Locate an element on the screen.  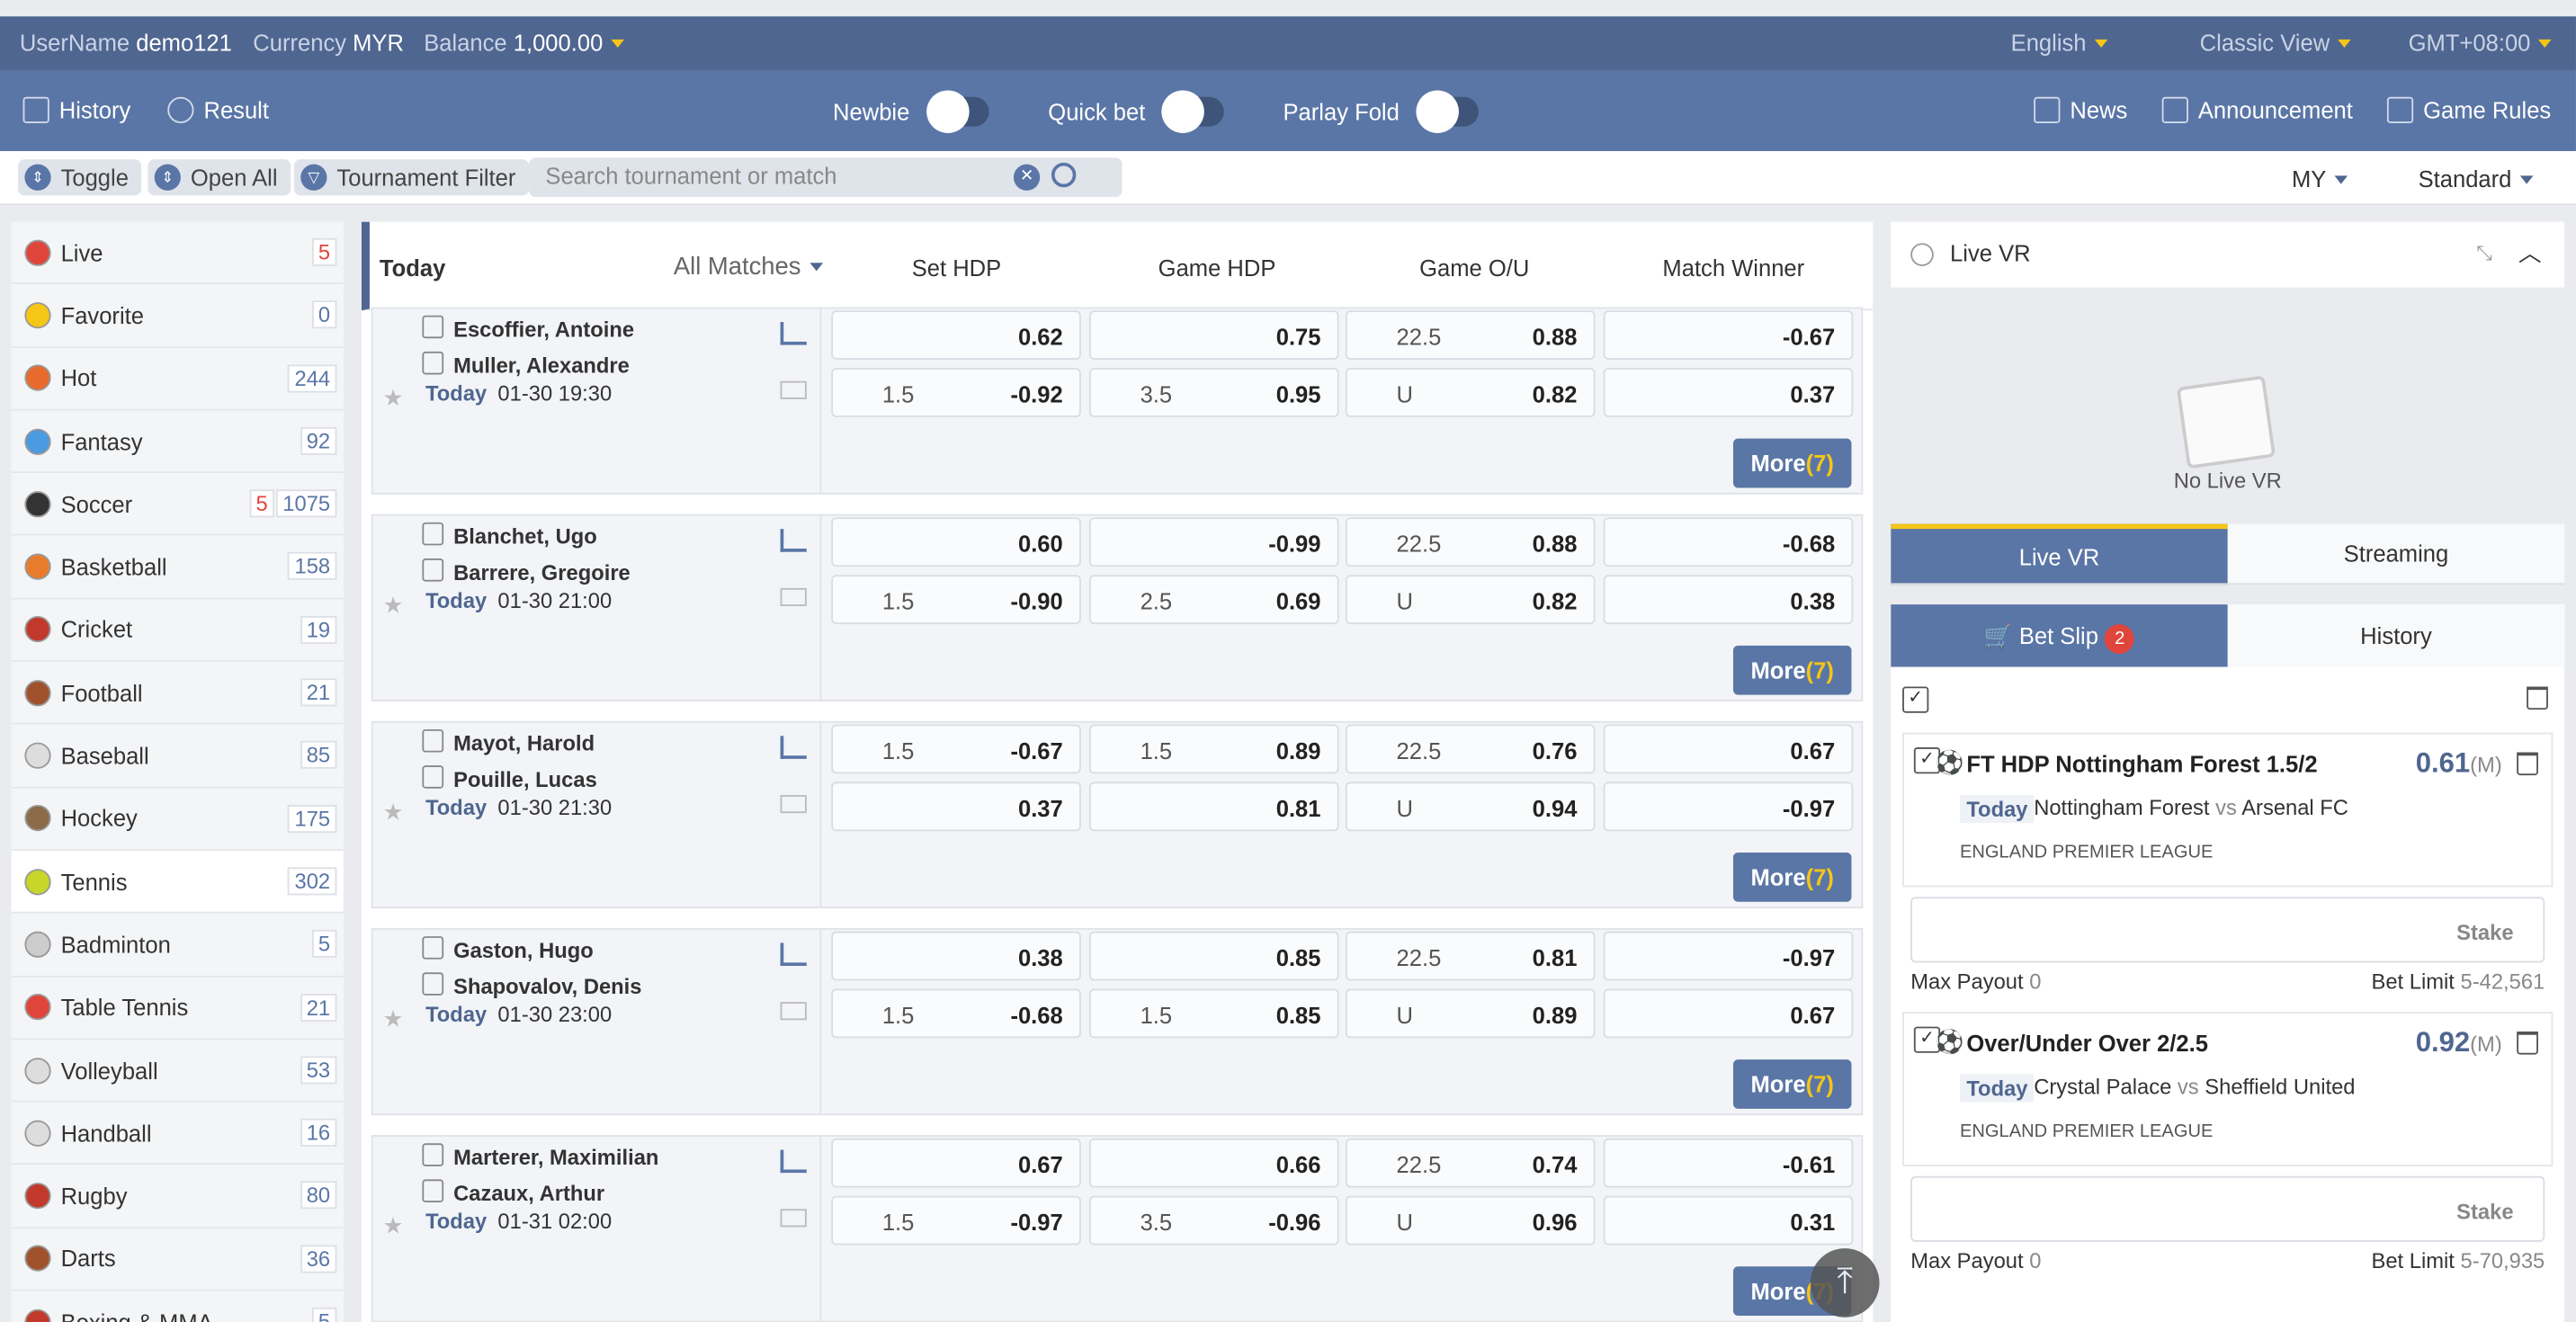
sidebar-item-hot: Hot 244 is located at coordinates (177, 379).